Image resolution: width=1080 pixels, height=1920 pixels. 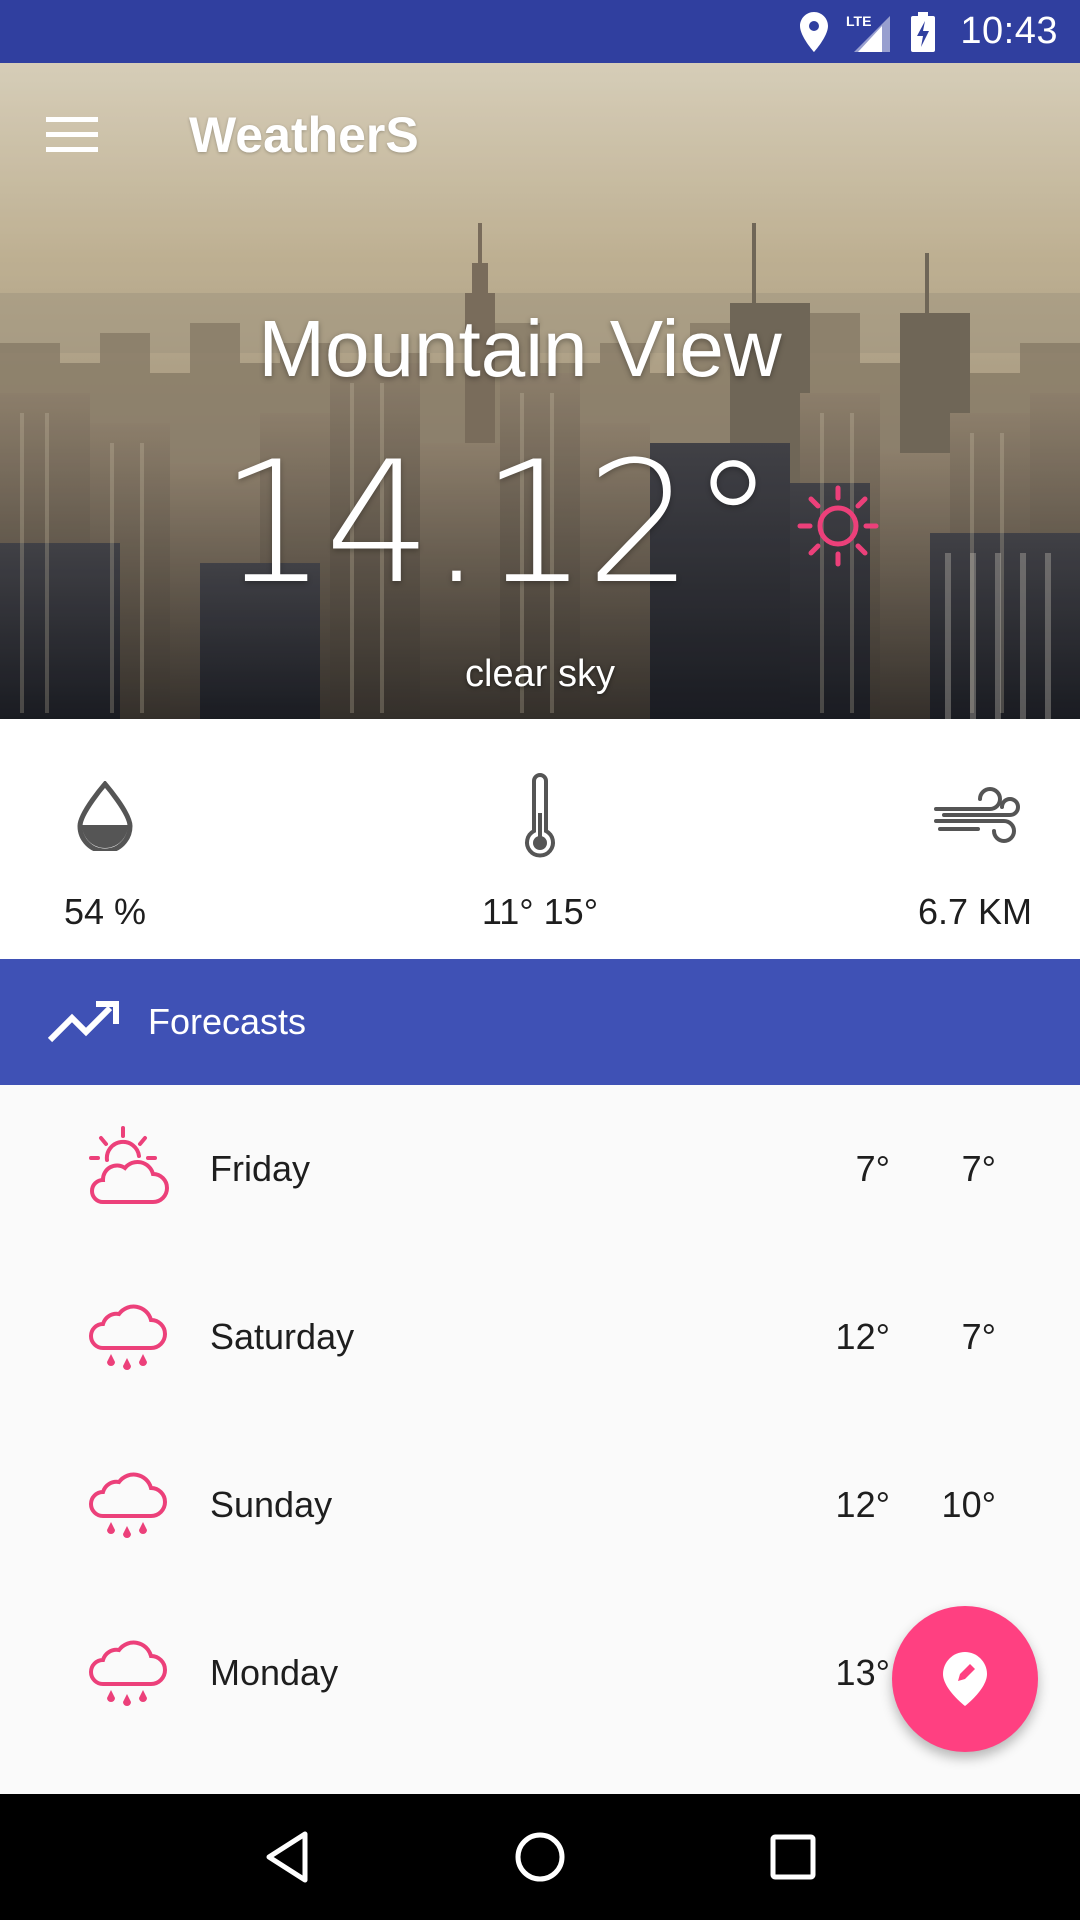 I want to click on forecast-max-temp: 13°, so click(x=862, y=1672).